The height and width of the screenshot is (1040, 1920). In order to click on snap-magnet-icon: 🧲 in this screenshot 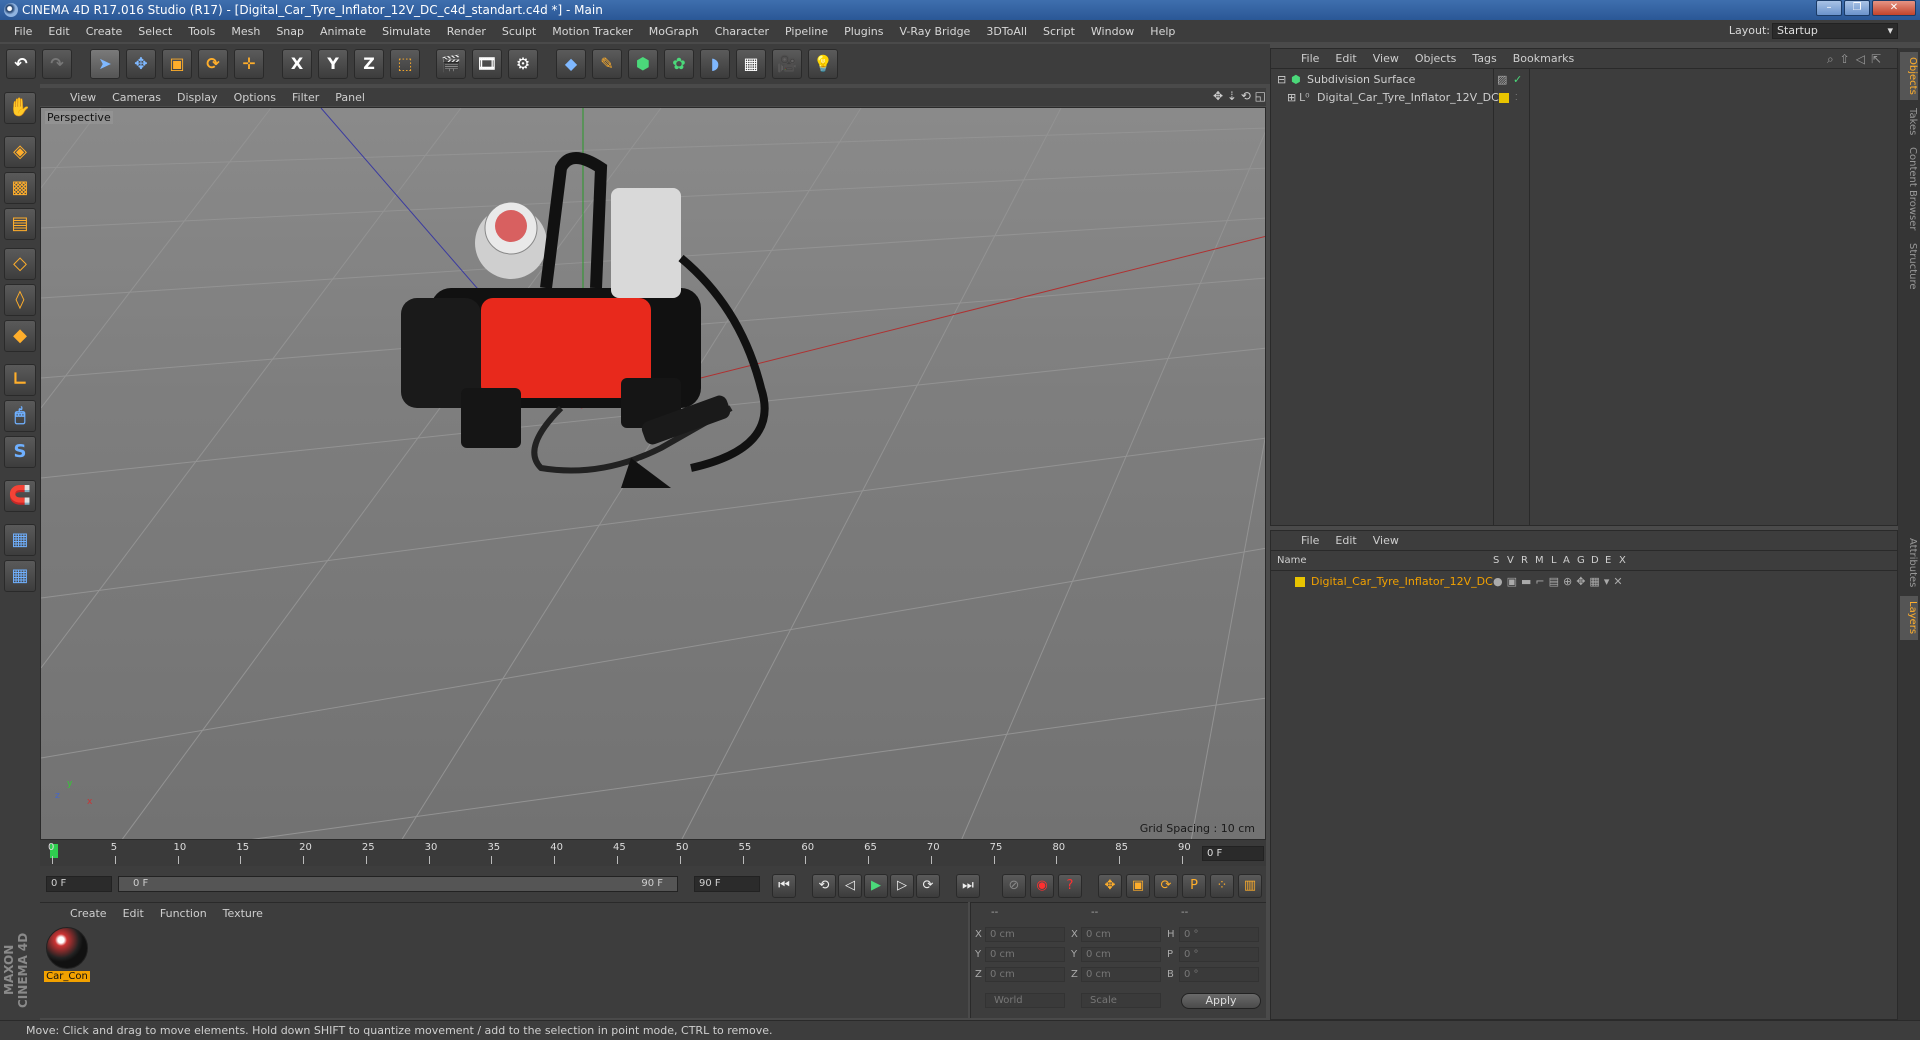, I will do `click(20, 496)`.